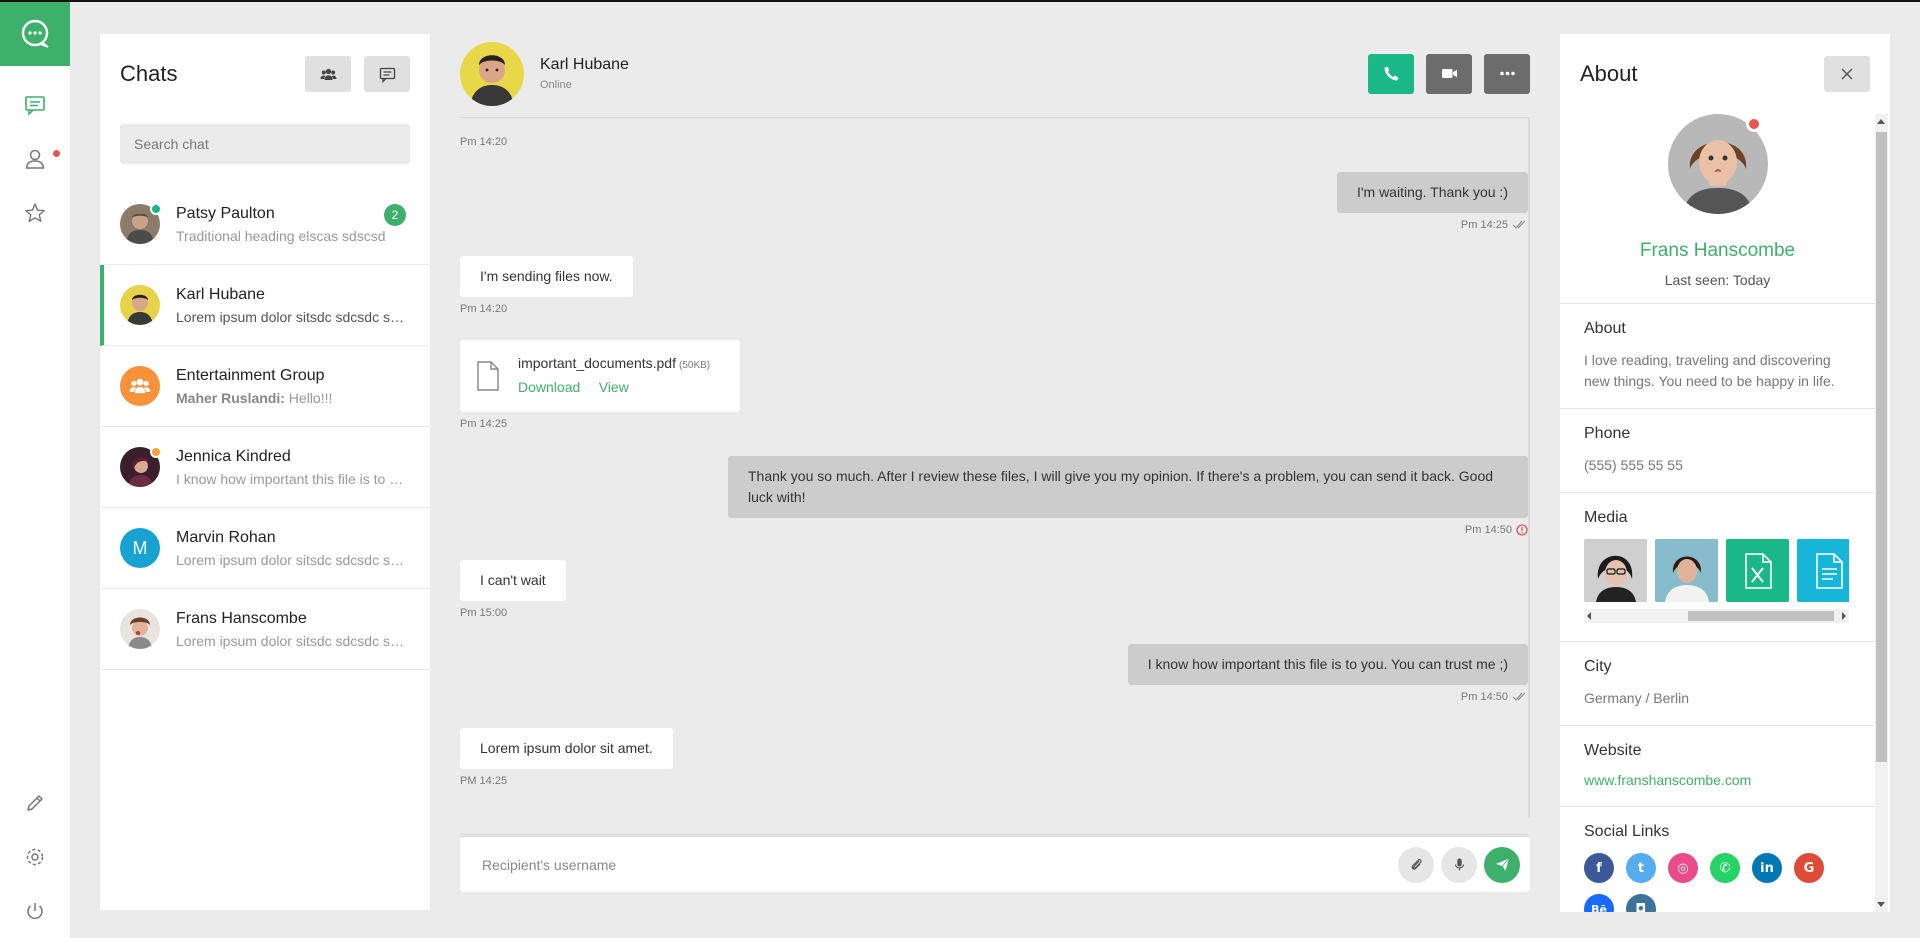 The width and height of the screenshot is (1920, 938). Describe the element at coordinates (1449, 73) in the screenshot. I see `video-call-button` at that location.